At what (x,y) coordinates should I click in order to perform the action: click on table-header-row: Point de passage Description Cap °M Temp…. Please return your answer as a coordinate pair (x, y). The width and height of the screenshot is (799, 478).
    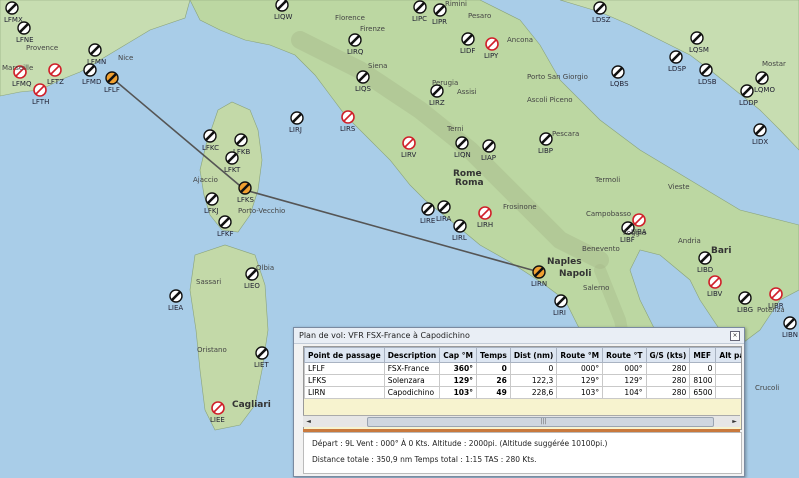
    Looking at the image, I should click on (522, 355).